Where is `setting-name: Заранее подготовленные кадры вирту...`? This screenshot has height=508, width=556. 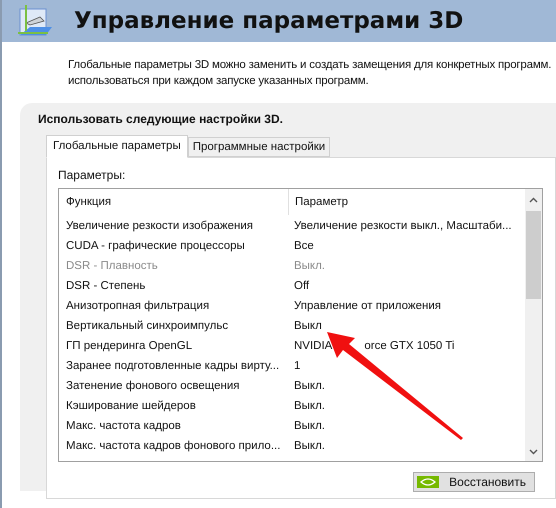
setting-name: Заранее подготовленные кадры вирту... is located at coordinates (177, 366).